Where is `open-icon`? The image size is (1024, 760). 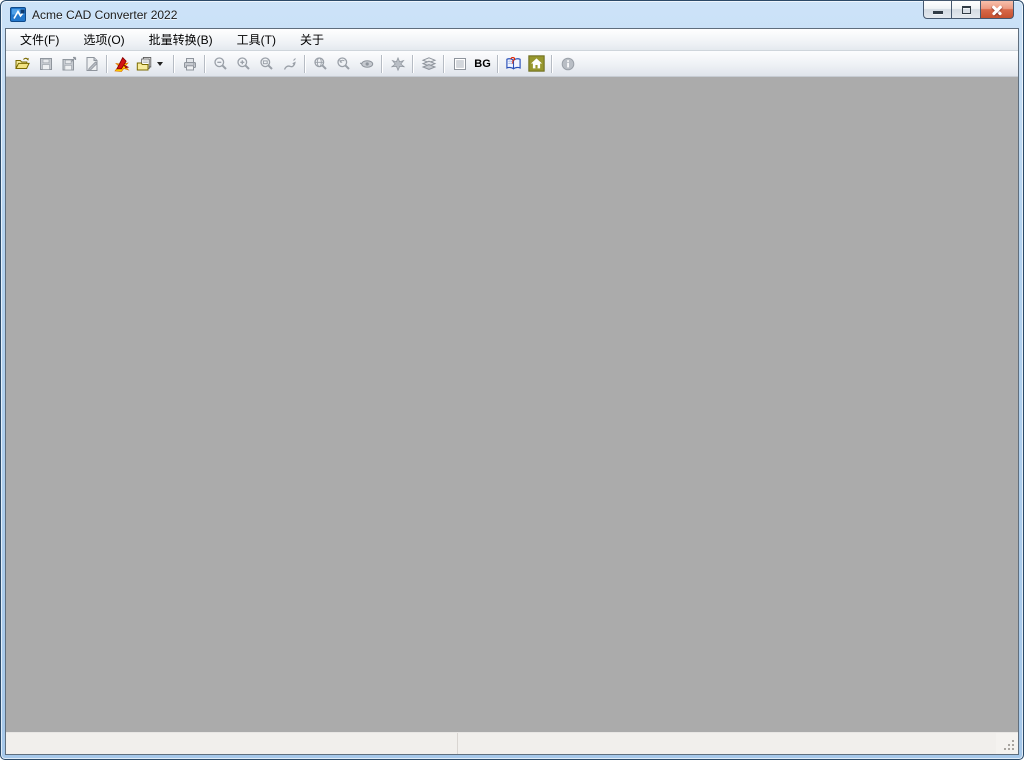 open-icon is located at coordinates (22, 63).